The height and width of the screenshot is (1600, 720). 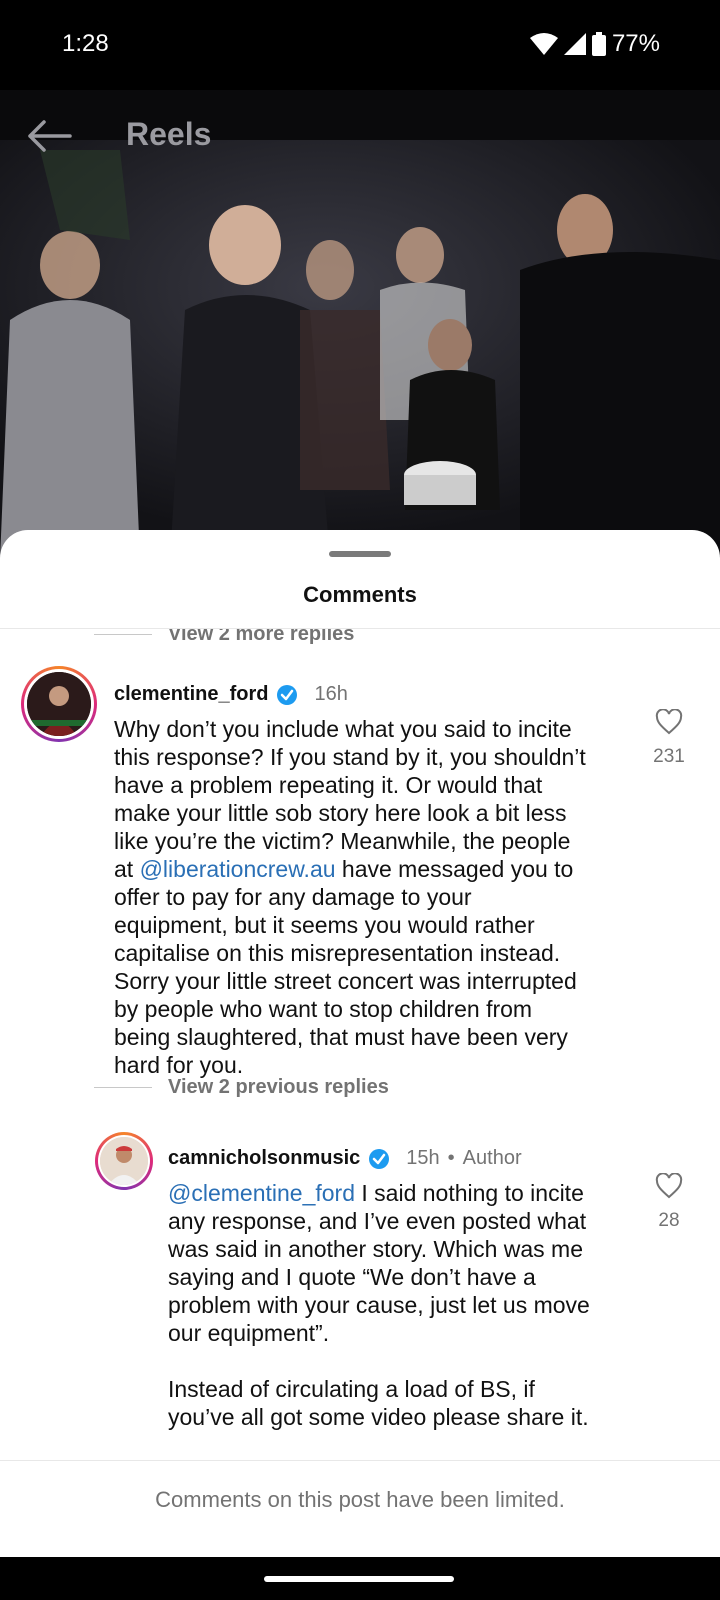 I want to click on reply-line: our equipment”., so click(x=249, y=1333).